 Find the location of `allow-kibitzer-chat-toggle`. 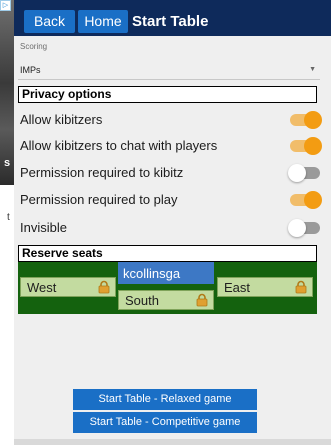

allow-kibitzer-chat-toggle is located at coordinates (306, 146).